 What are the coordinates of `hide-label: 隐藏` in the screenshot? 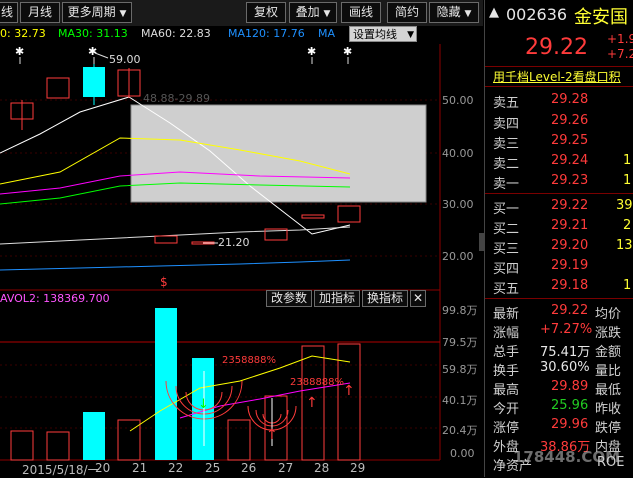 It's located at (448, 12).